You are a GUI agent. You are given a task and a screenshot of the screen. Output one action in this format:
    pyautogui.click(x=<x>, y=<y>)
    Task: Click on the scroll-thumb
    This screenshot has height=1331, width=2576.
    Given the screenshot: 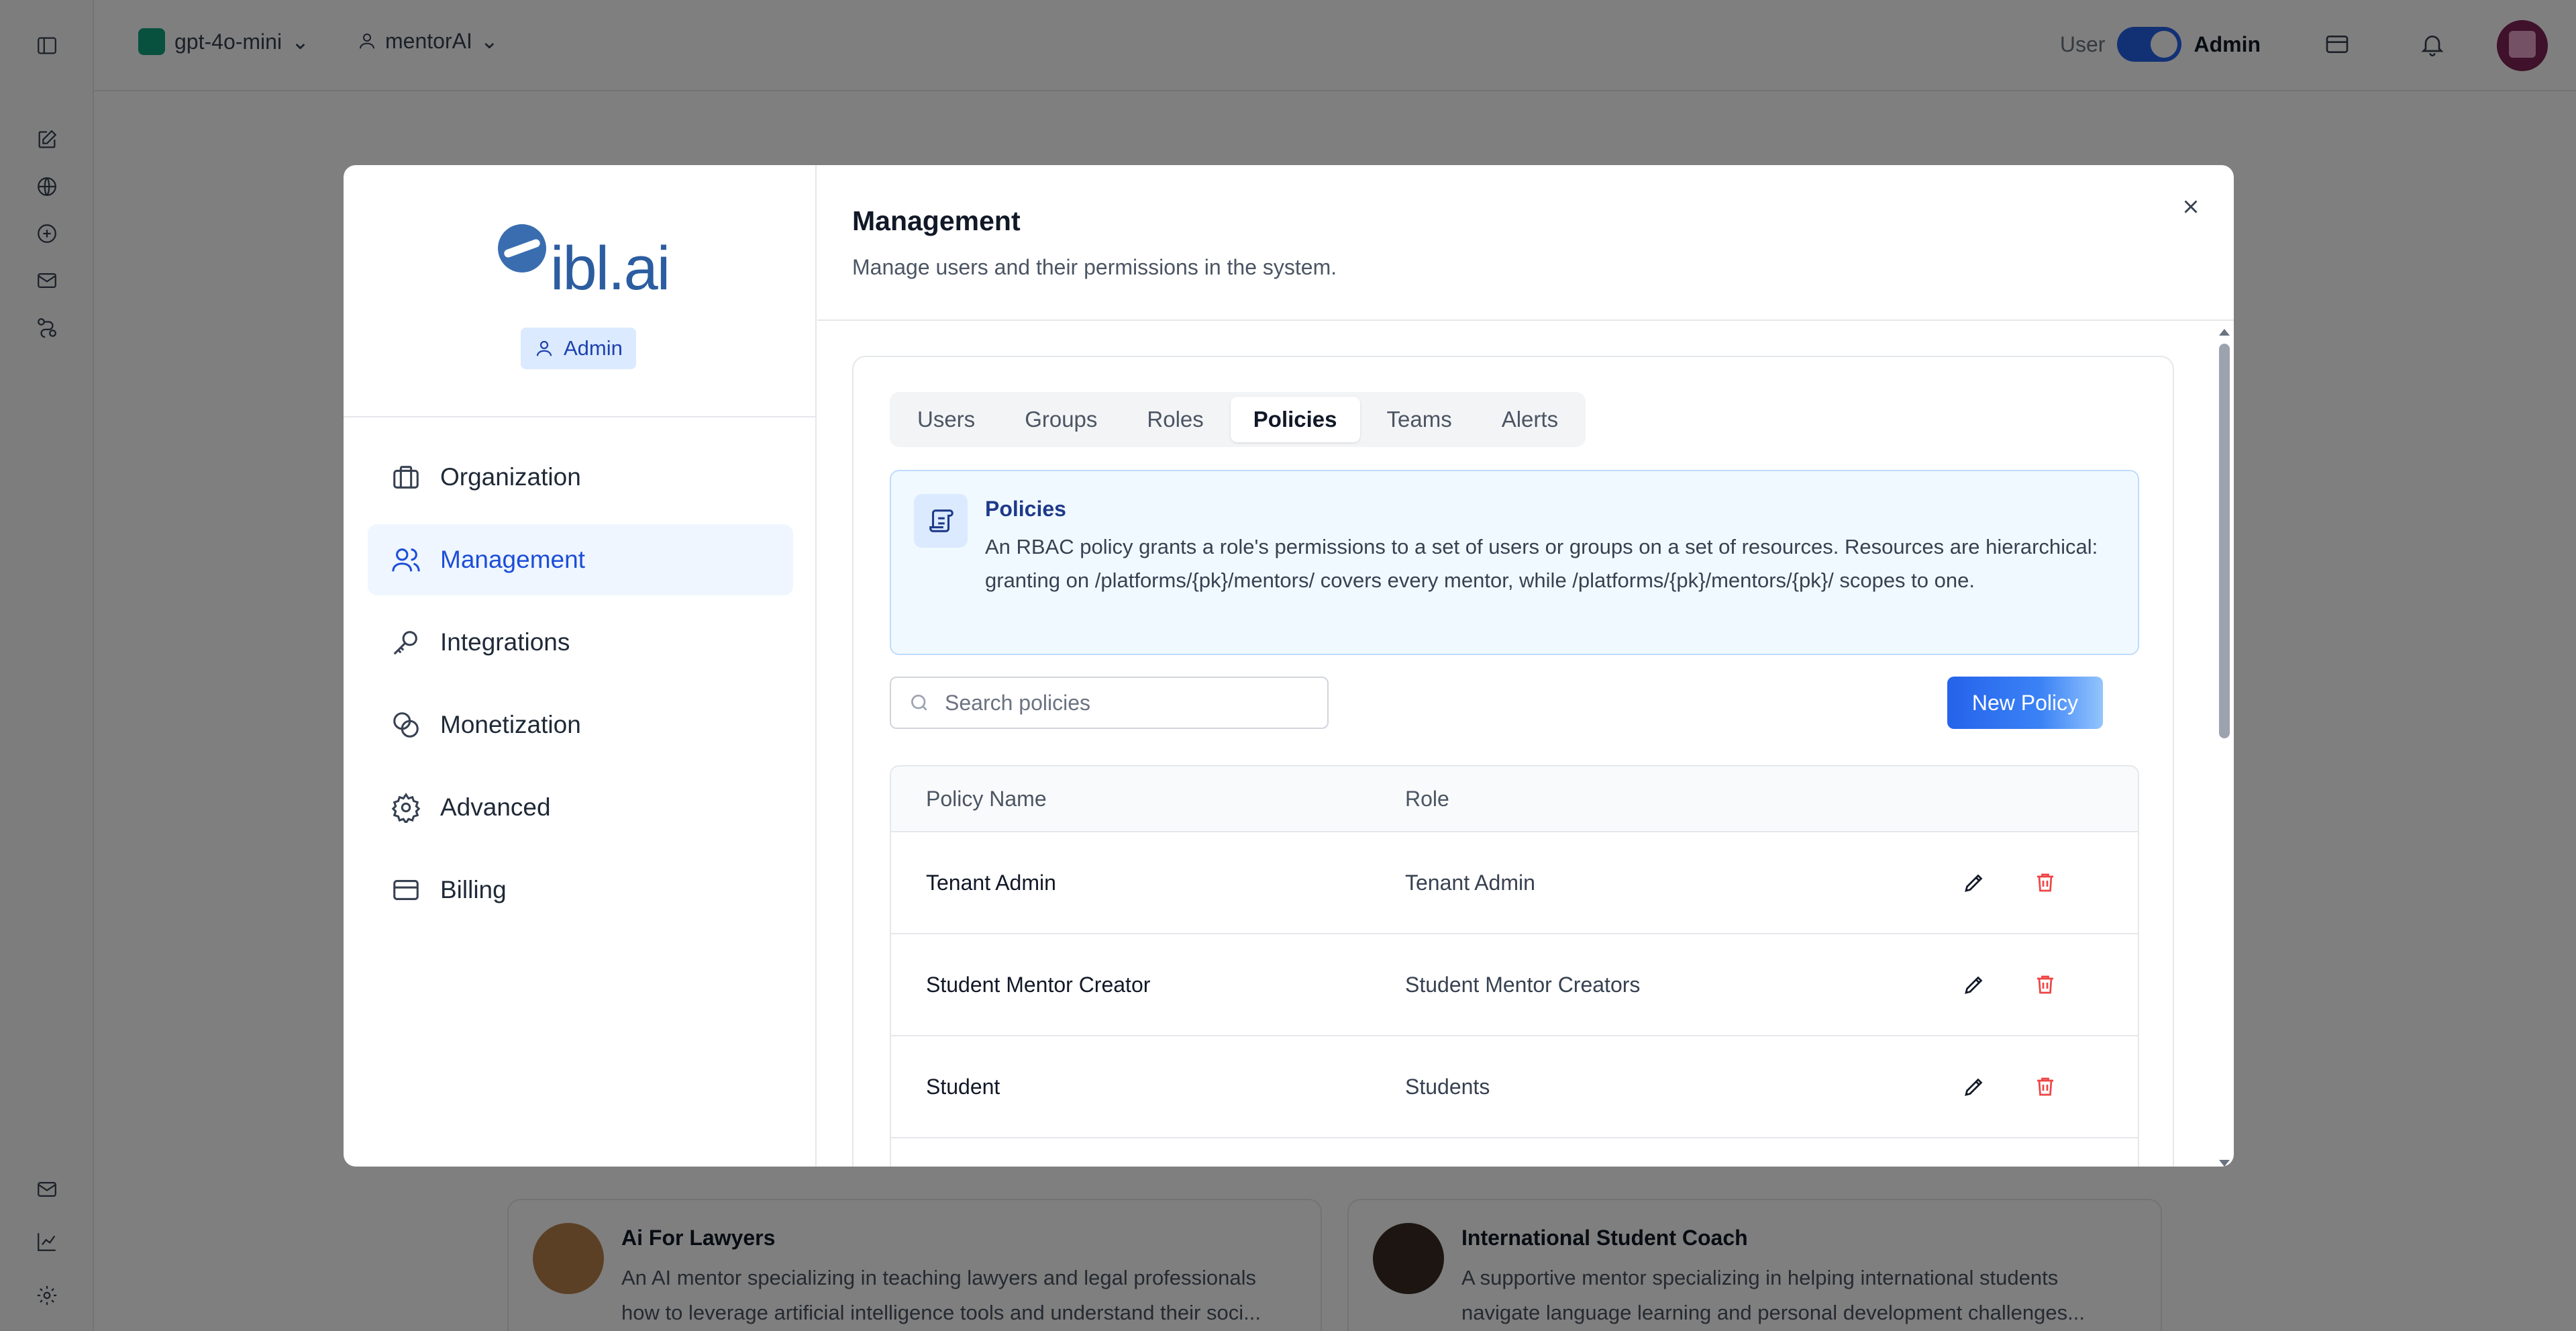 What is the action you would take?
    pyautogui.click(x=2224, y=541)
    